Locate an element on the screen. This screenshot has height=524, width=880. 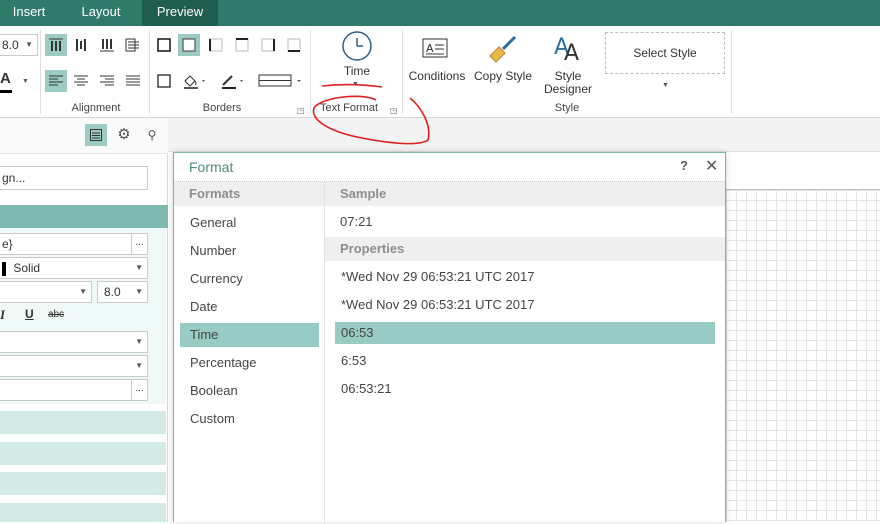
group-label-text-format: Text Format is located at coordinates (349, 108).